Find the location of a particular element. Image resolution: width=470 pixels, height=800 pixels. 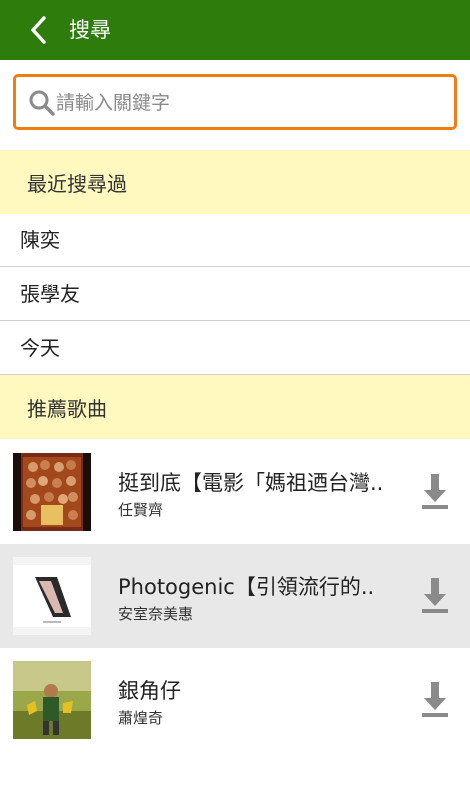

song-artist: 任賢齊 is located at coordinates (141, 510).